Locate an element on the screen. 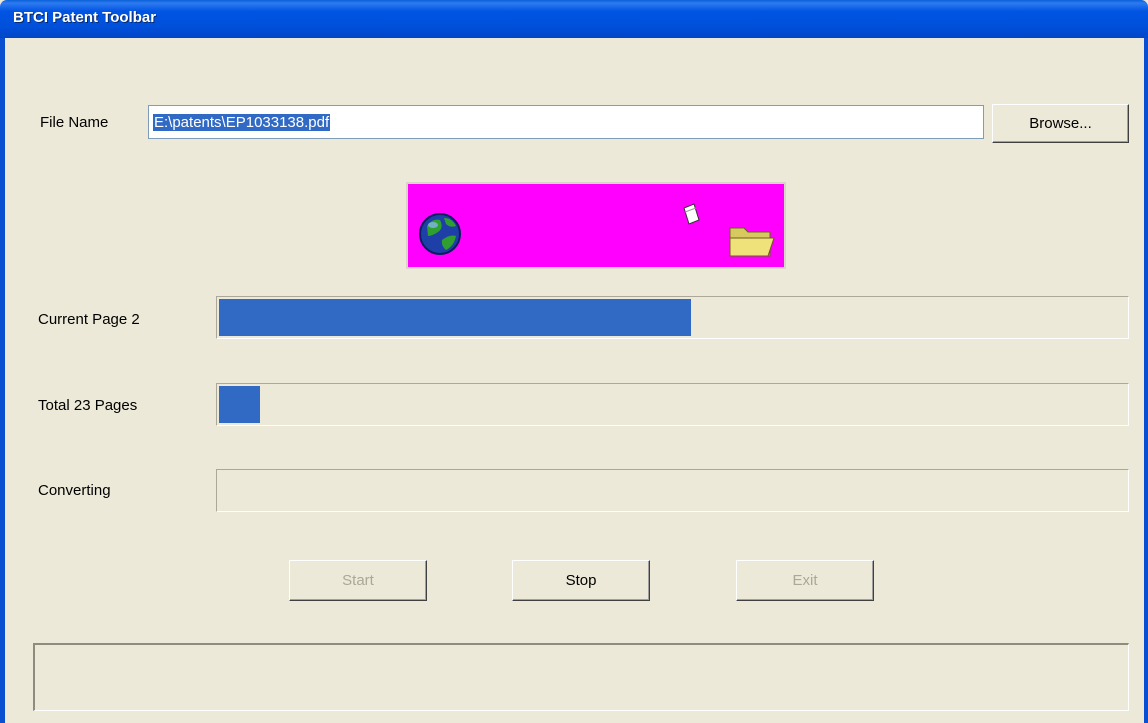 The width and height of the screenshot is (1148, 723). window-title: BTCI Patent Toolbar is located at coordinates (85, 17).